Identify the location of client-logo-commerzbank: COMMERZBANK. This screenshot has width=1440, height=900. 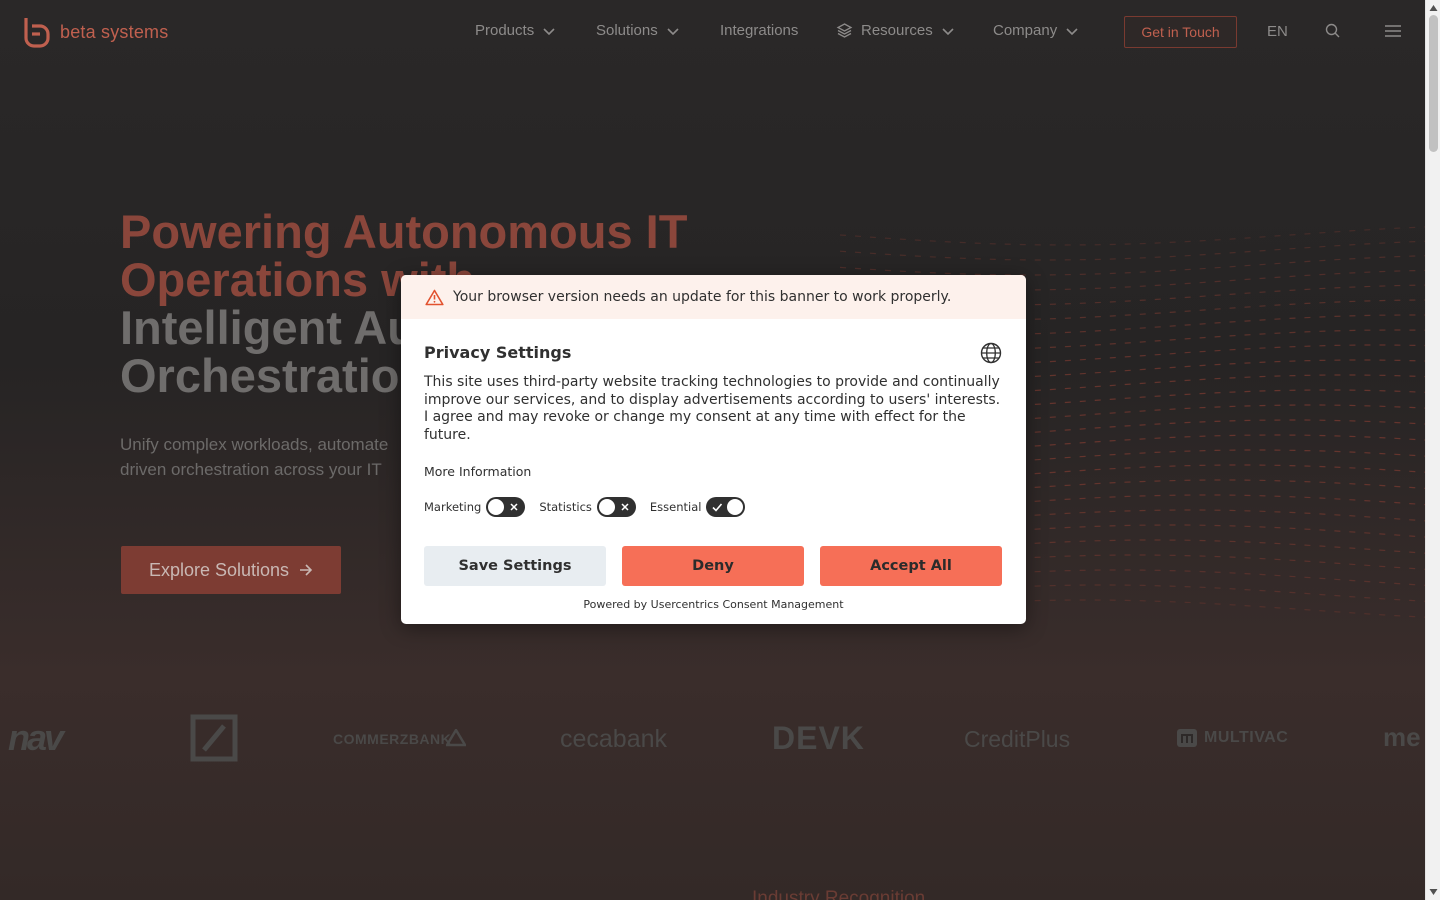
(392, 739).